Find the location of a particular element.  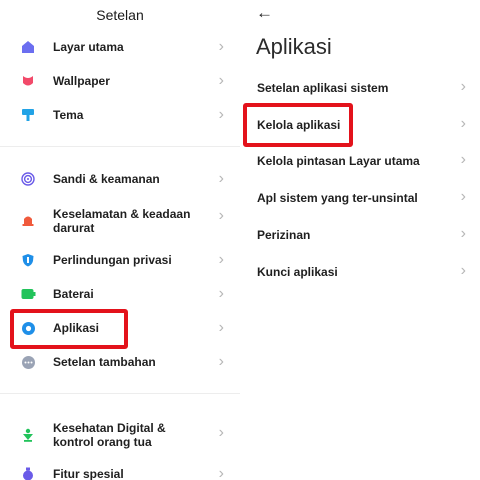

aplikasi-highlight-box is located at coordinates (69, 329).